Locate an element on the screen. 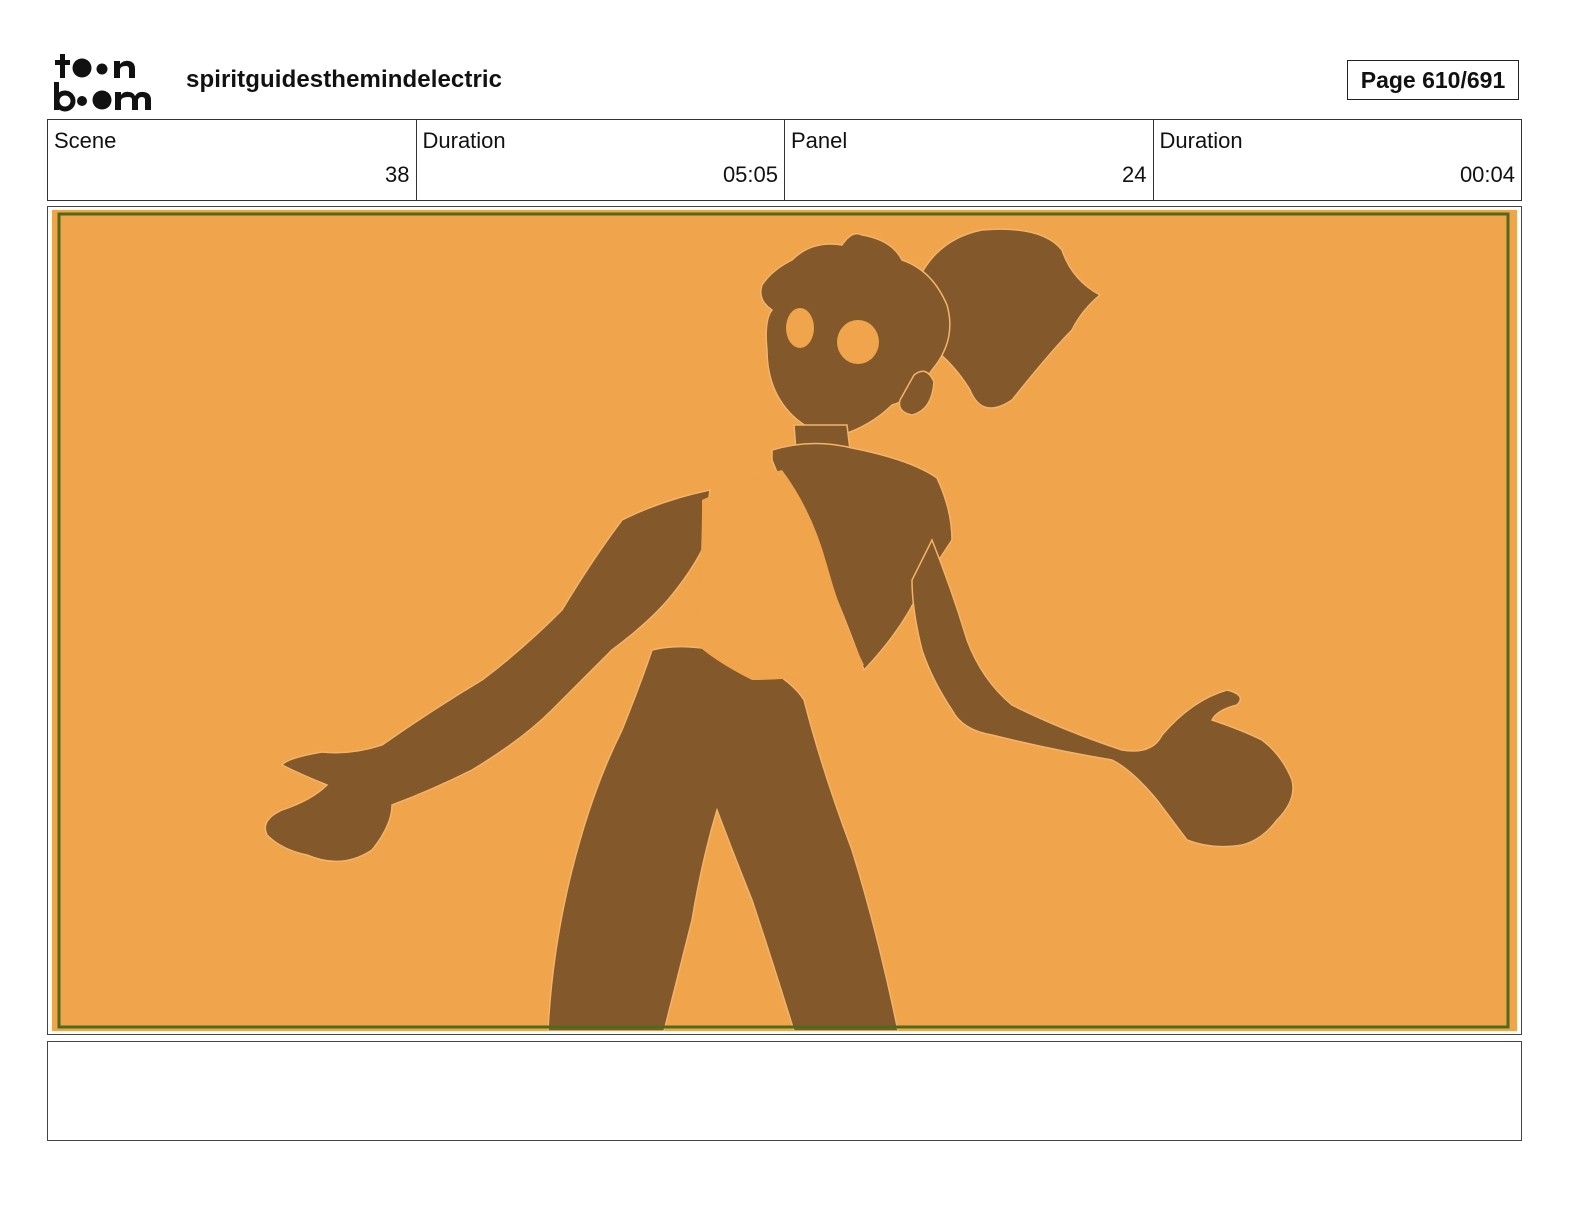 Image resolution: width=1584 pixels, height=1224 pixels. page-indicator: Page 610/691 is located at coordinates (1433, 80).